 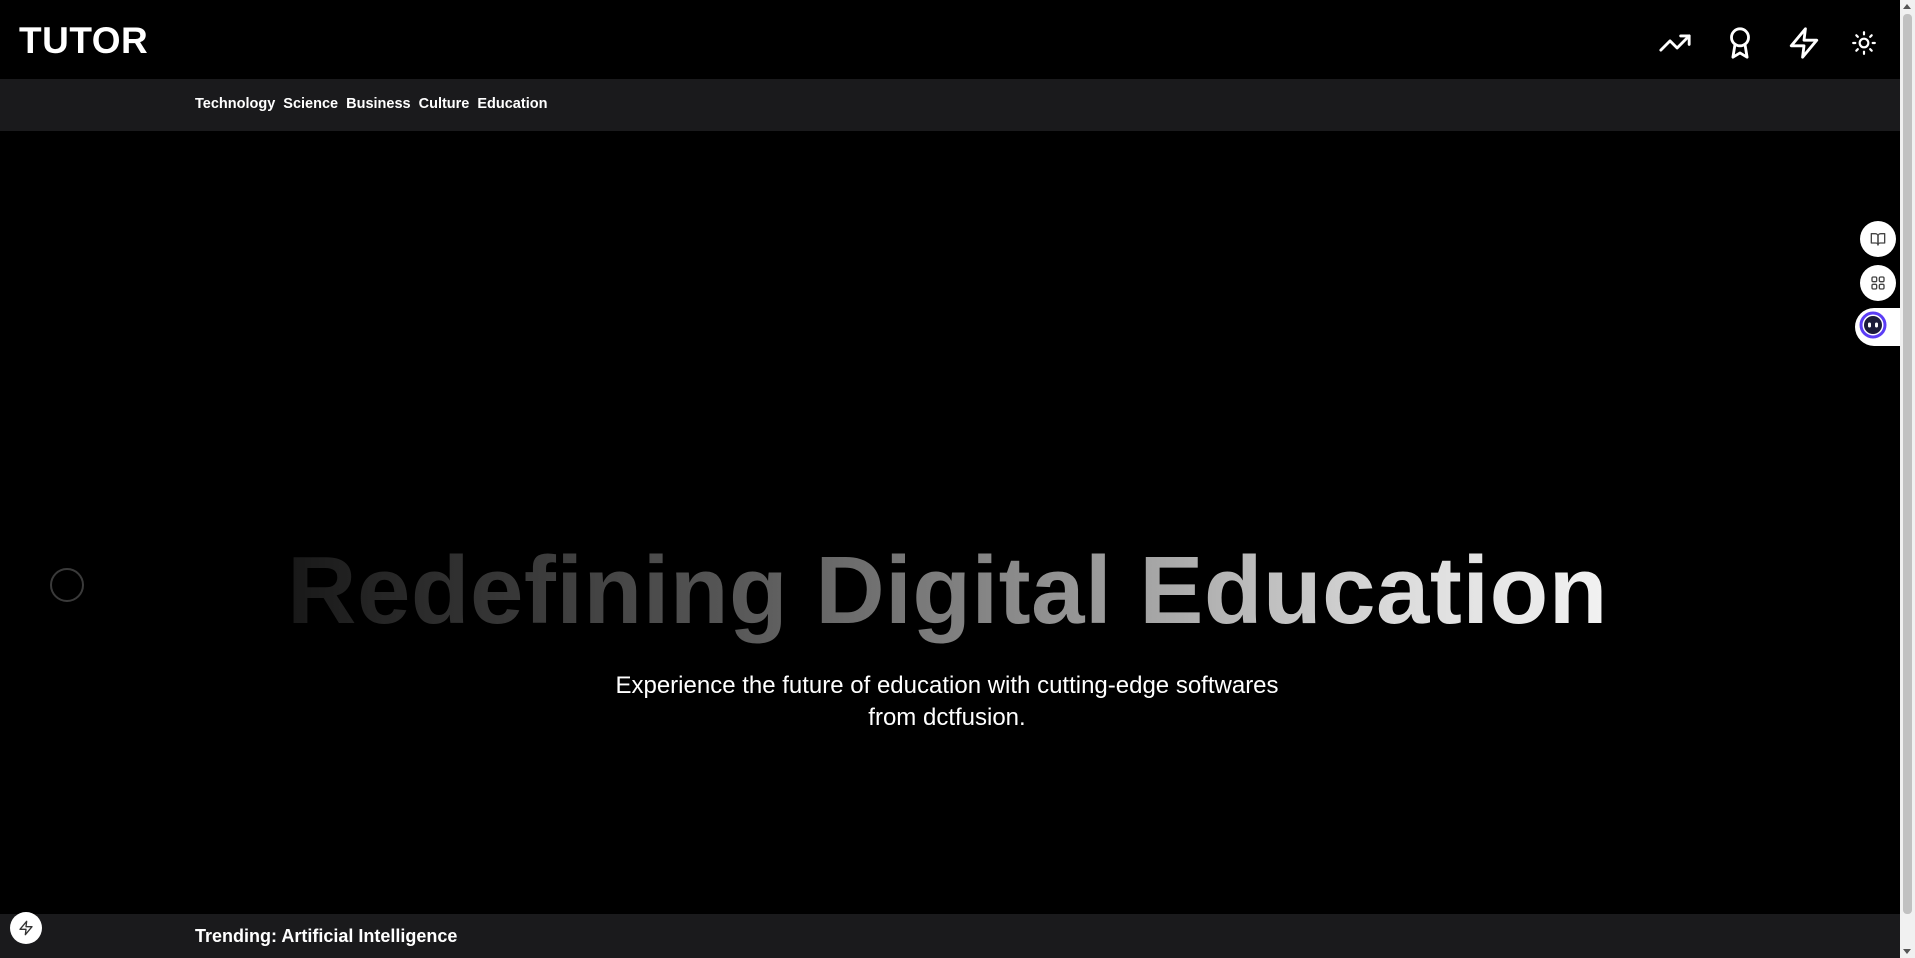 I want to click on scroll-thumb, so click(x=1907, y=464).